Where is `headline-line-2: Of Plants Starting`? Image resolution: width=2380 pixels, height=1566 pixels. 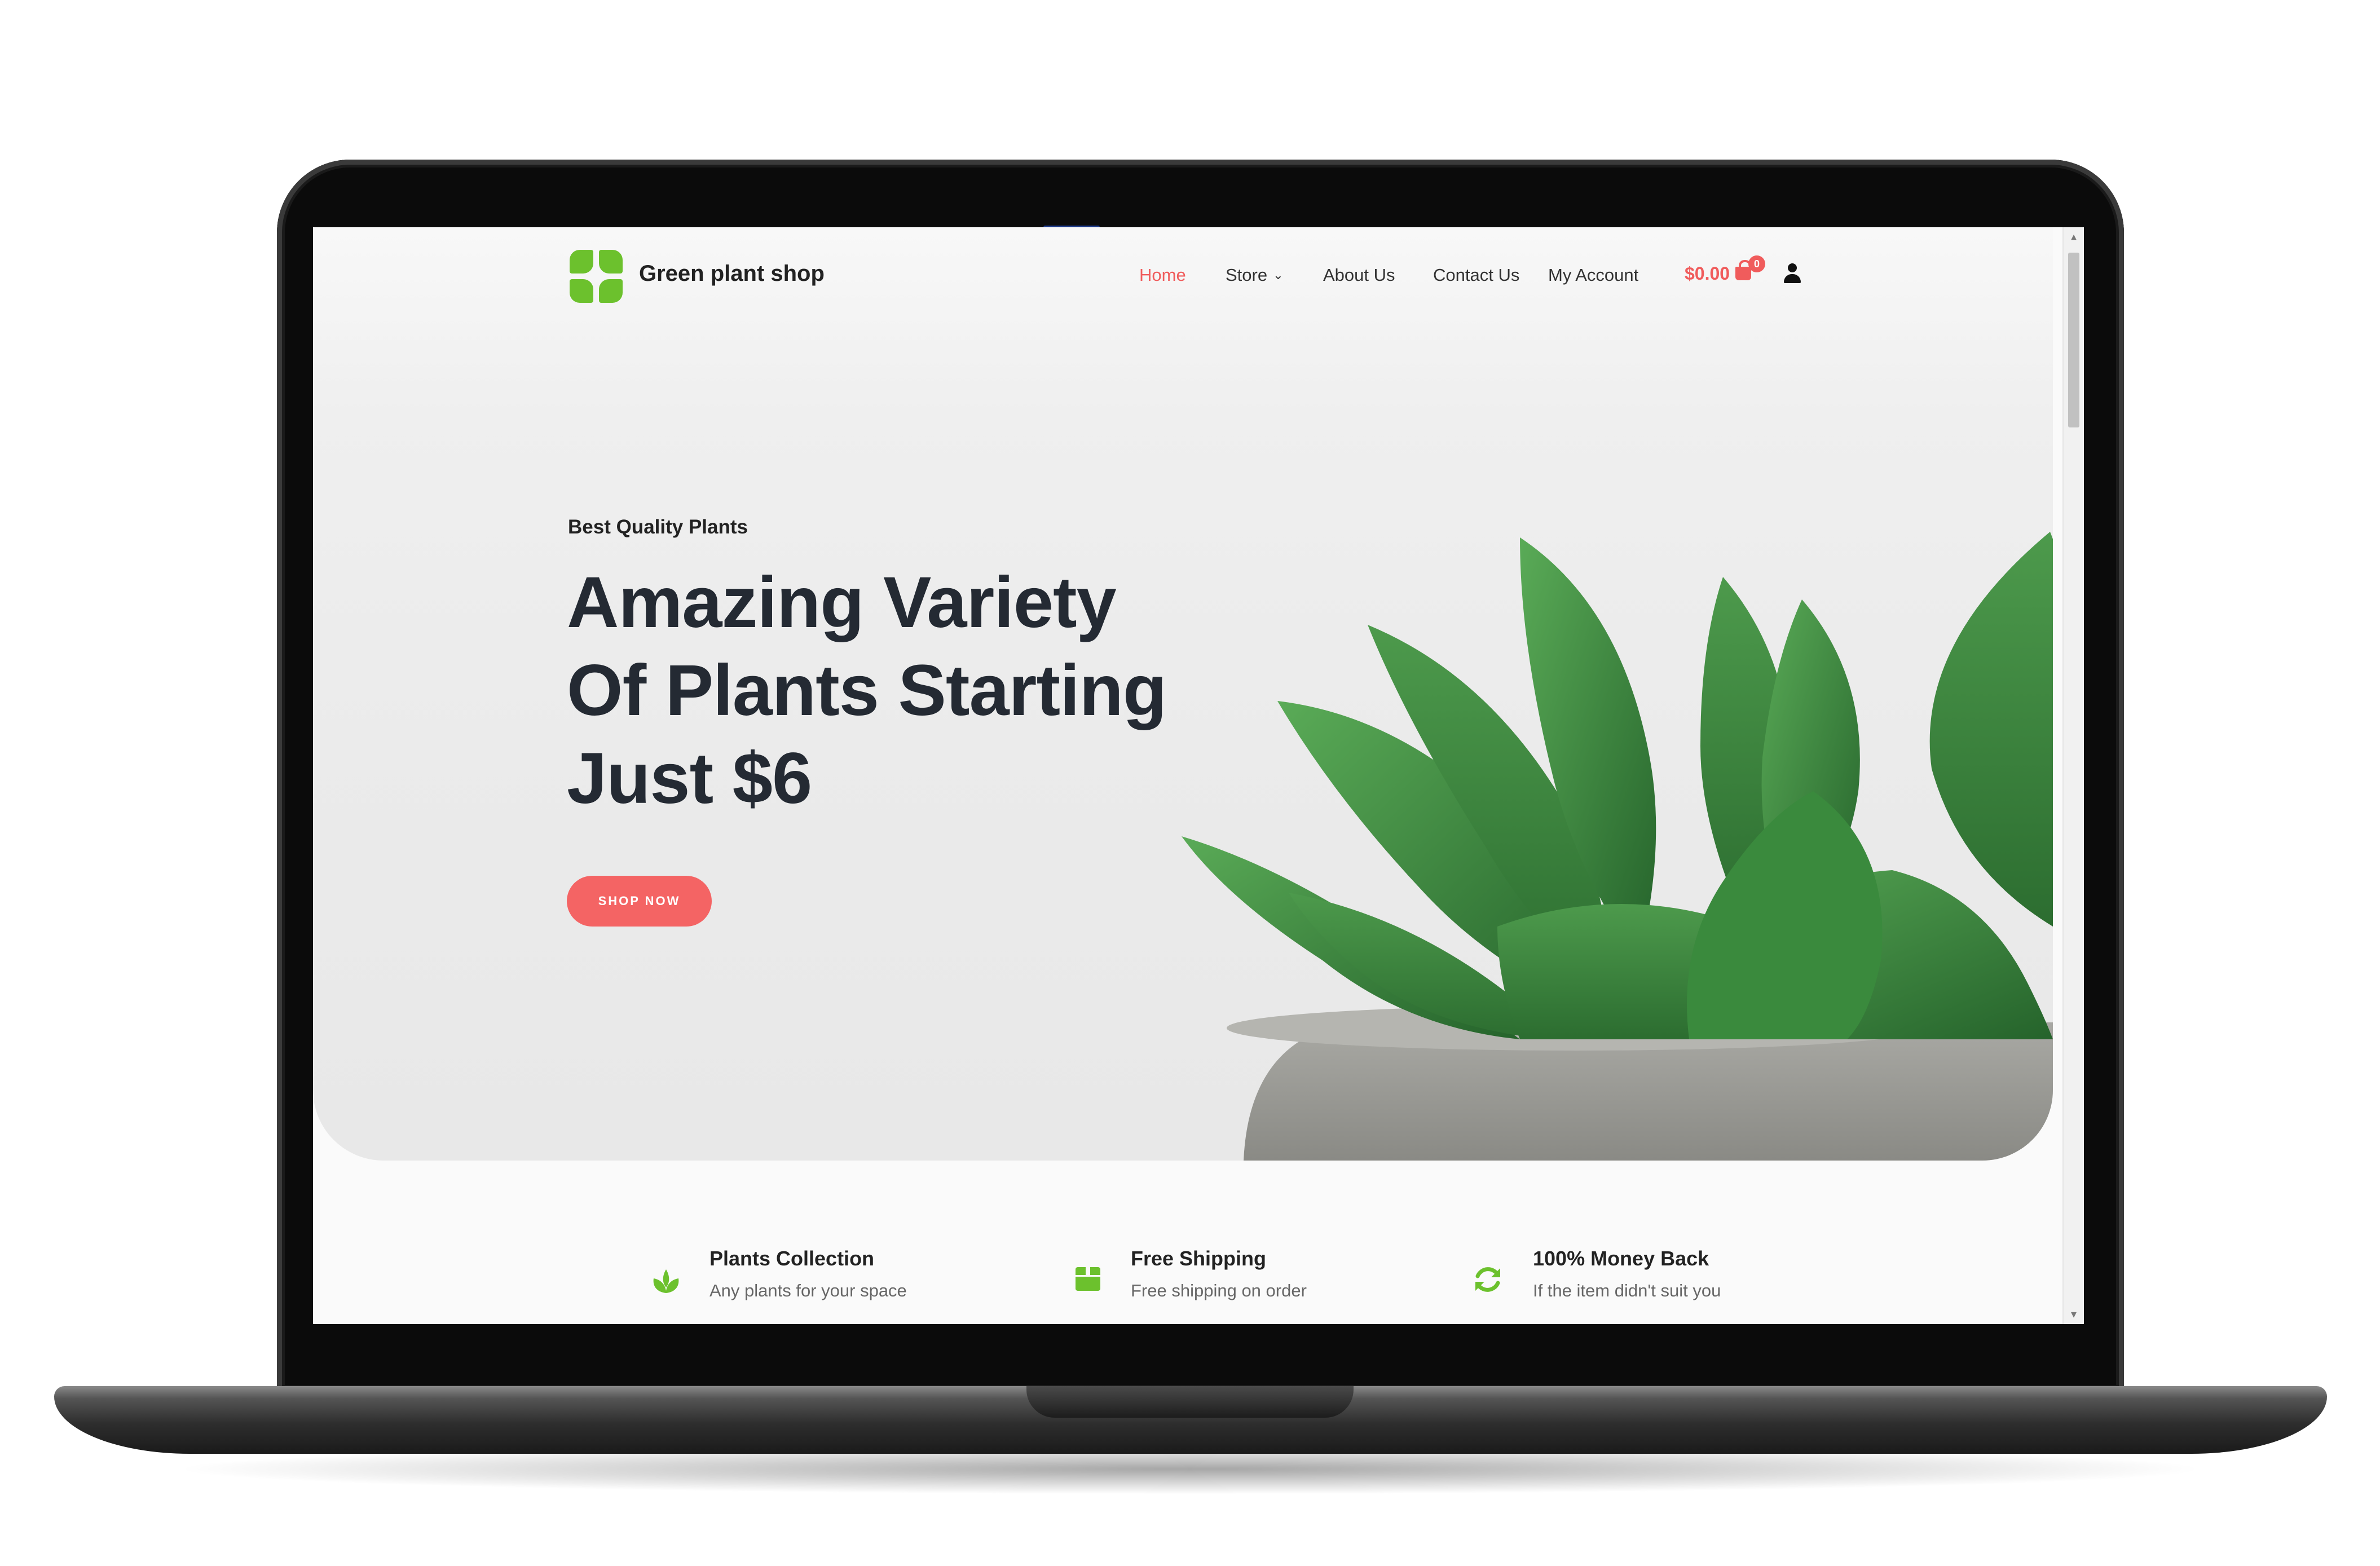
headline-line-2: Of Plants Starting is located at coordinates (867, 691).